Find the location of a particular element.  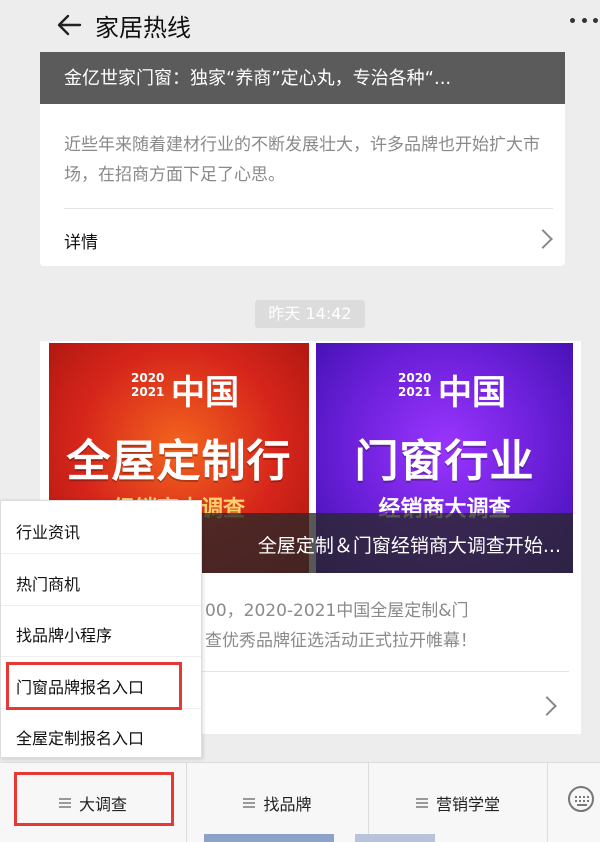

page-title: 家居热线 is located at coordinates (143, 28).